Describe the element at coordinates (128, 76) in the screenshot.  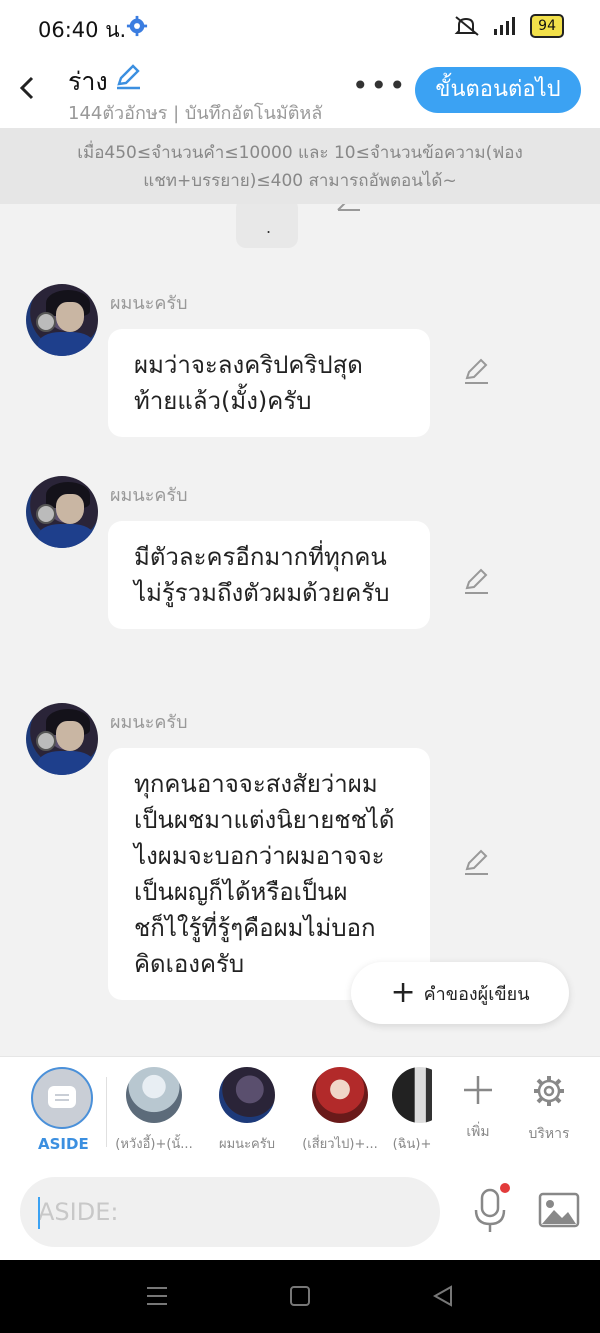
I see `edit-title-pencil-icon` at that location.